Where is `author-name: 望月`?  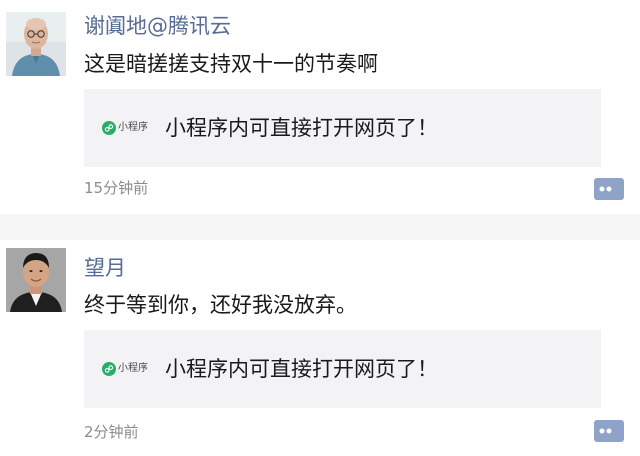 author-name: 望月 is located at coordinates (105, 268).